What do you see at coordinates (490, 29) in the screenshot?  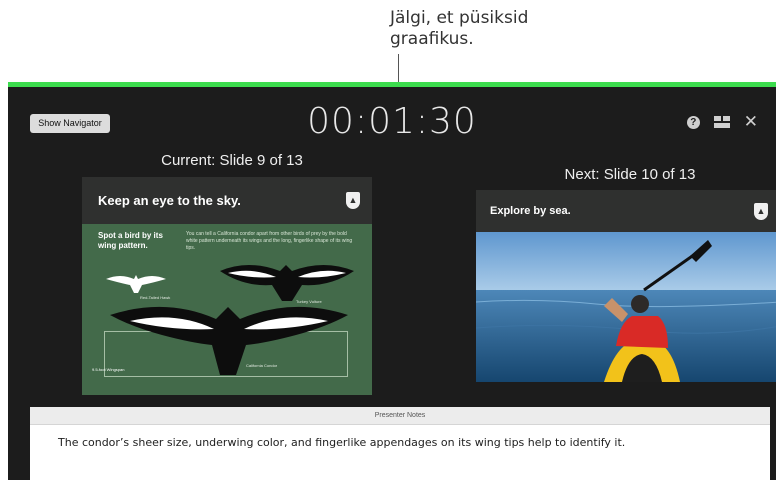 I see `callout-annotation: Jälgi, et püsiksid graafikus.` at bounding box center [490, 29].